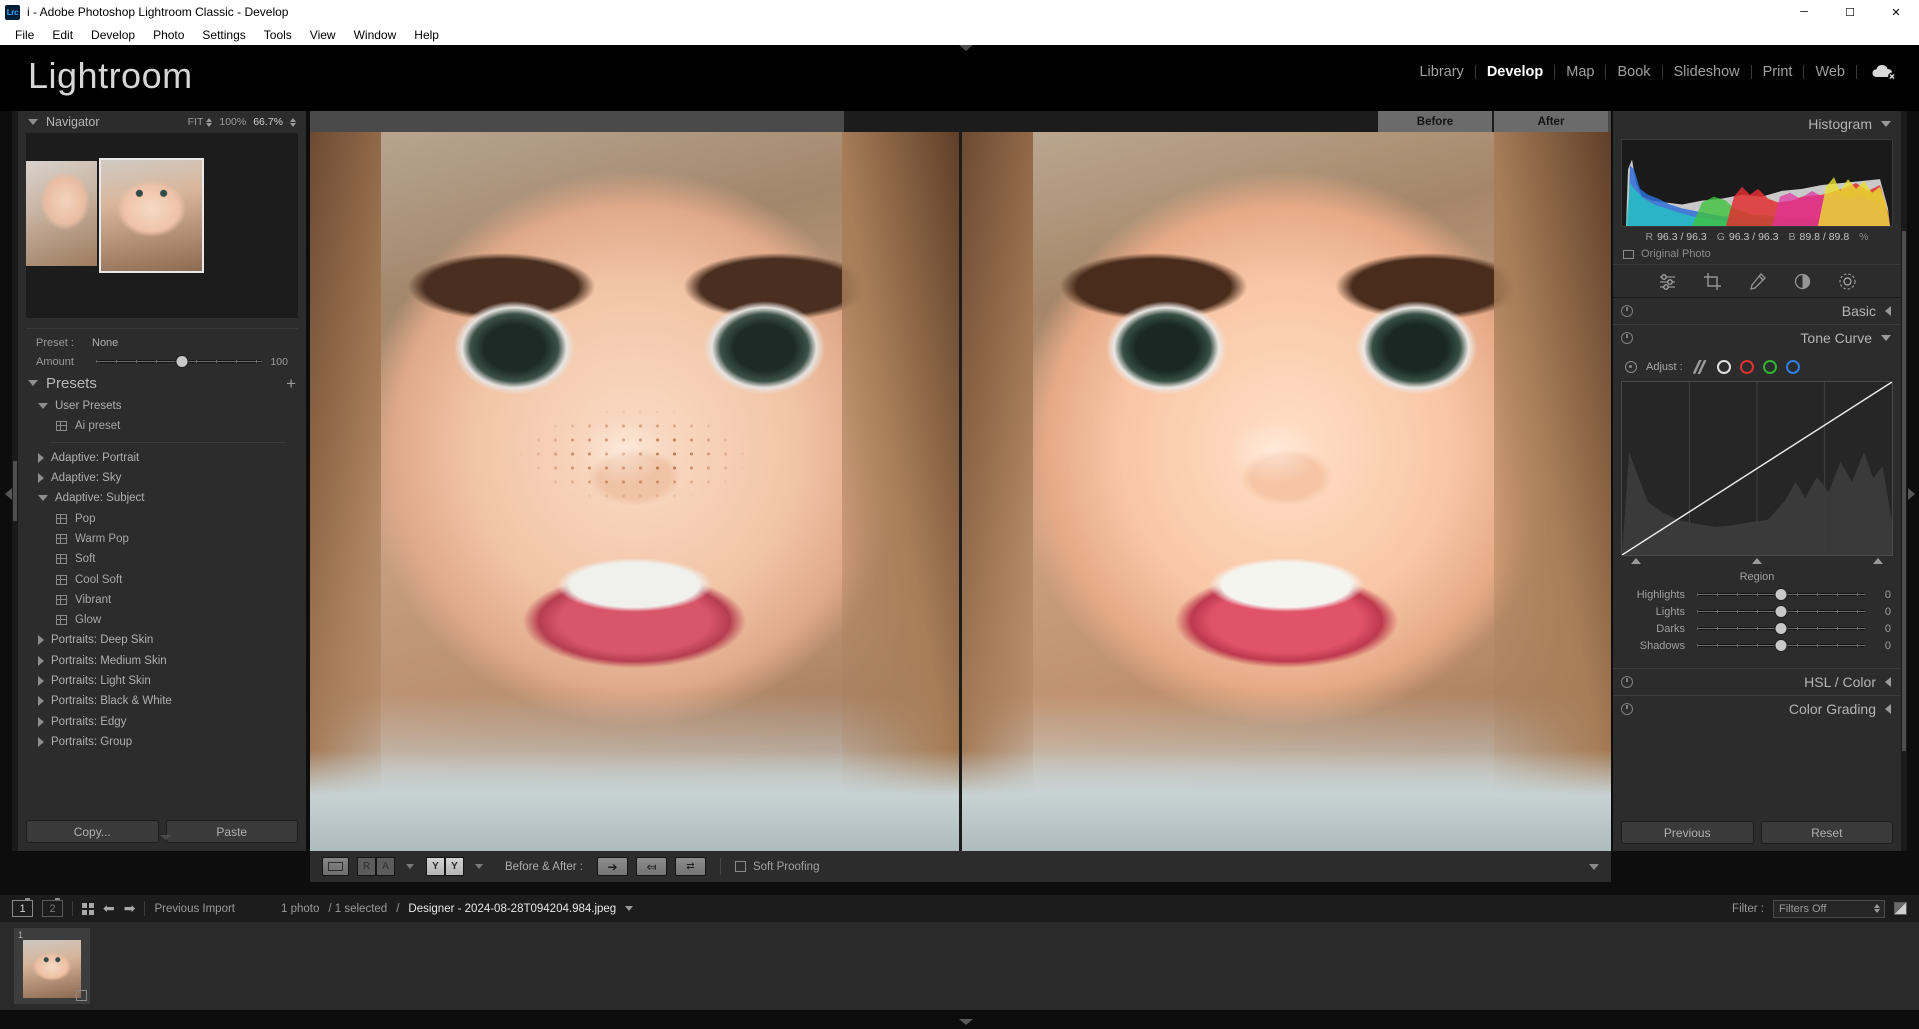 Image resolution: width=1919 pixels, height=1029 pixels. Describe the element at coordinates (162, 661) in the screenshot. I see `preset-group-portraits-medium-skin: Portraits: Medium Skin` at that location.